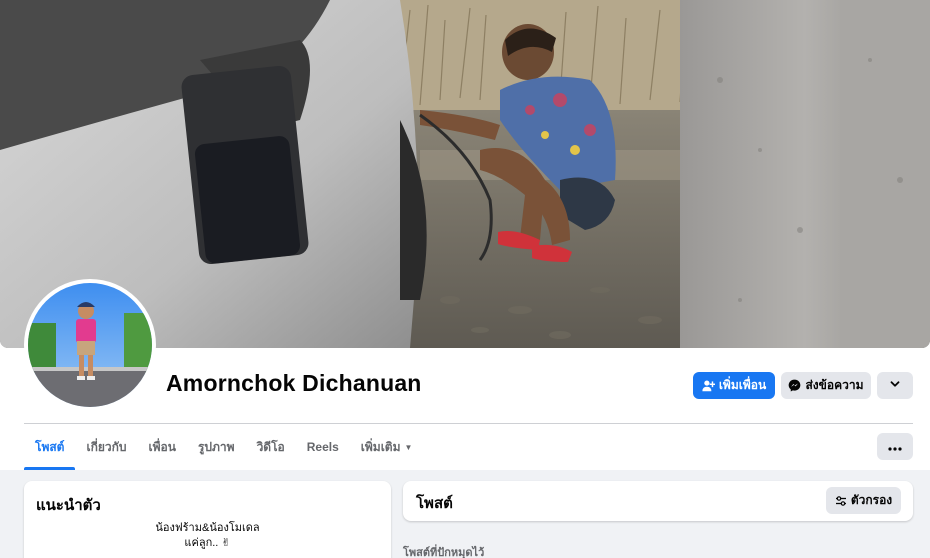 The image size is (930, 558). Describe the element at coordinates (742, 385) in the screenshot. I see `add-friend-label: เพิ่มเพื่อน` at that location.